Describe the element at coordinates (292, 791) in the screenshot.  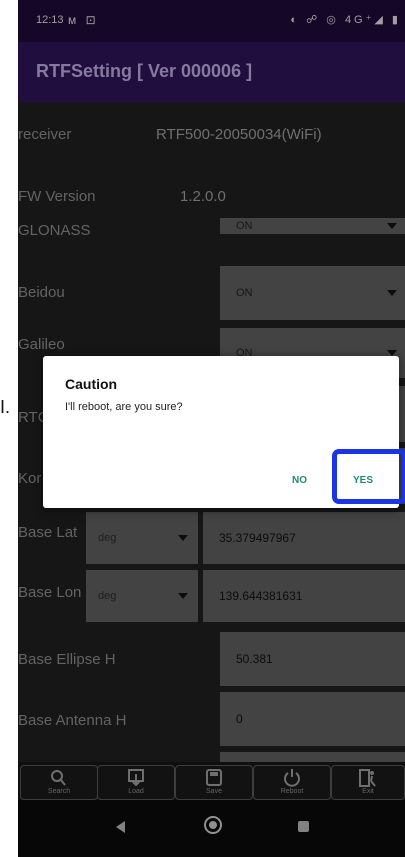
I see `reboot-label: Reboot` at that location.